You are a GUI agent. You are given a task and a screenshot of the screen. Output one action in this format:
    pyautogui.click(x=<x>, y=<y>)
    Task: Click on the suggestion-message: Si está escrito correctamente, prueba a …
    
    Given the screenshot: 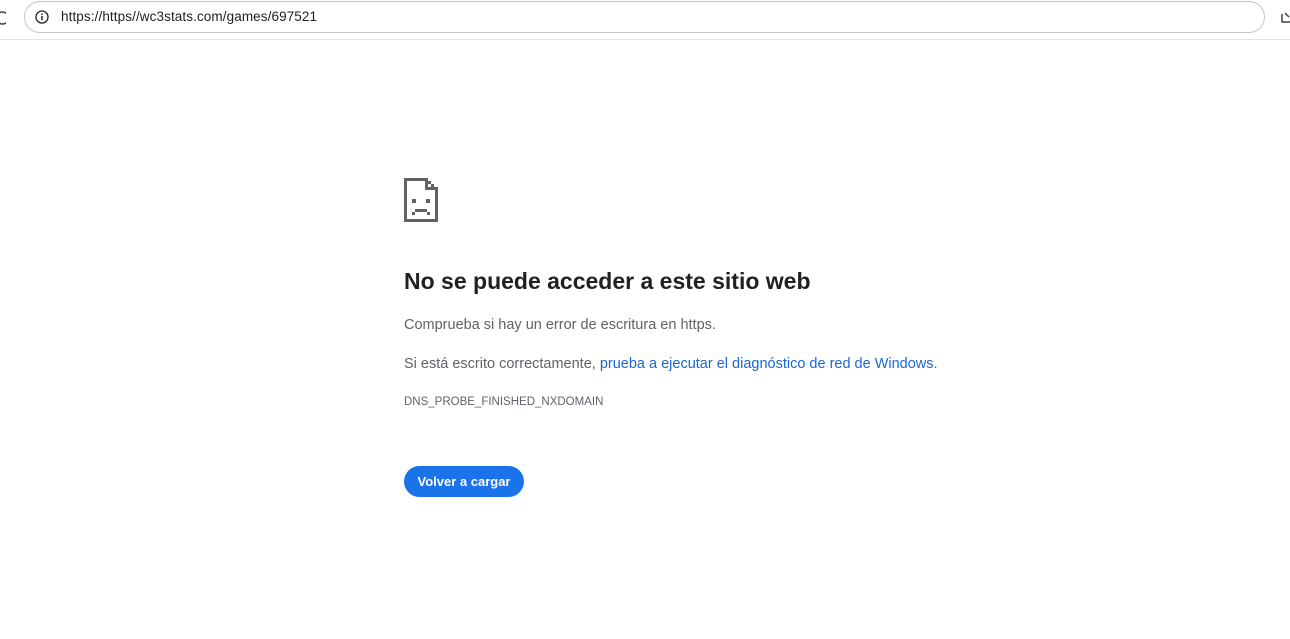 What is the action you would take?
    pyautogui.click(x=671, y=364)
    